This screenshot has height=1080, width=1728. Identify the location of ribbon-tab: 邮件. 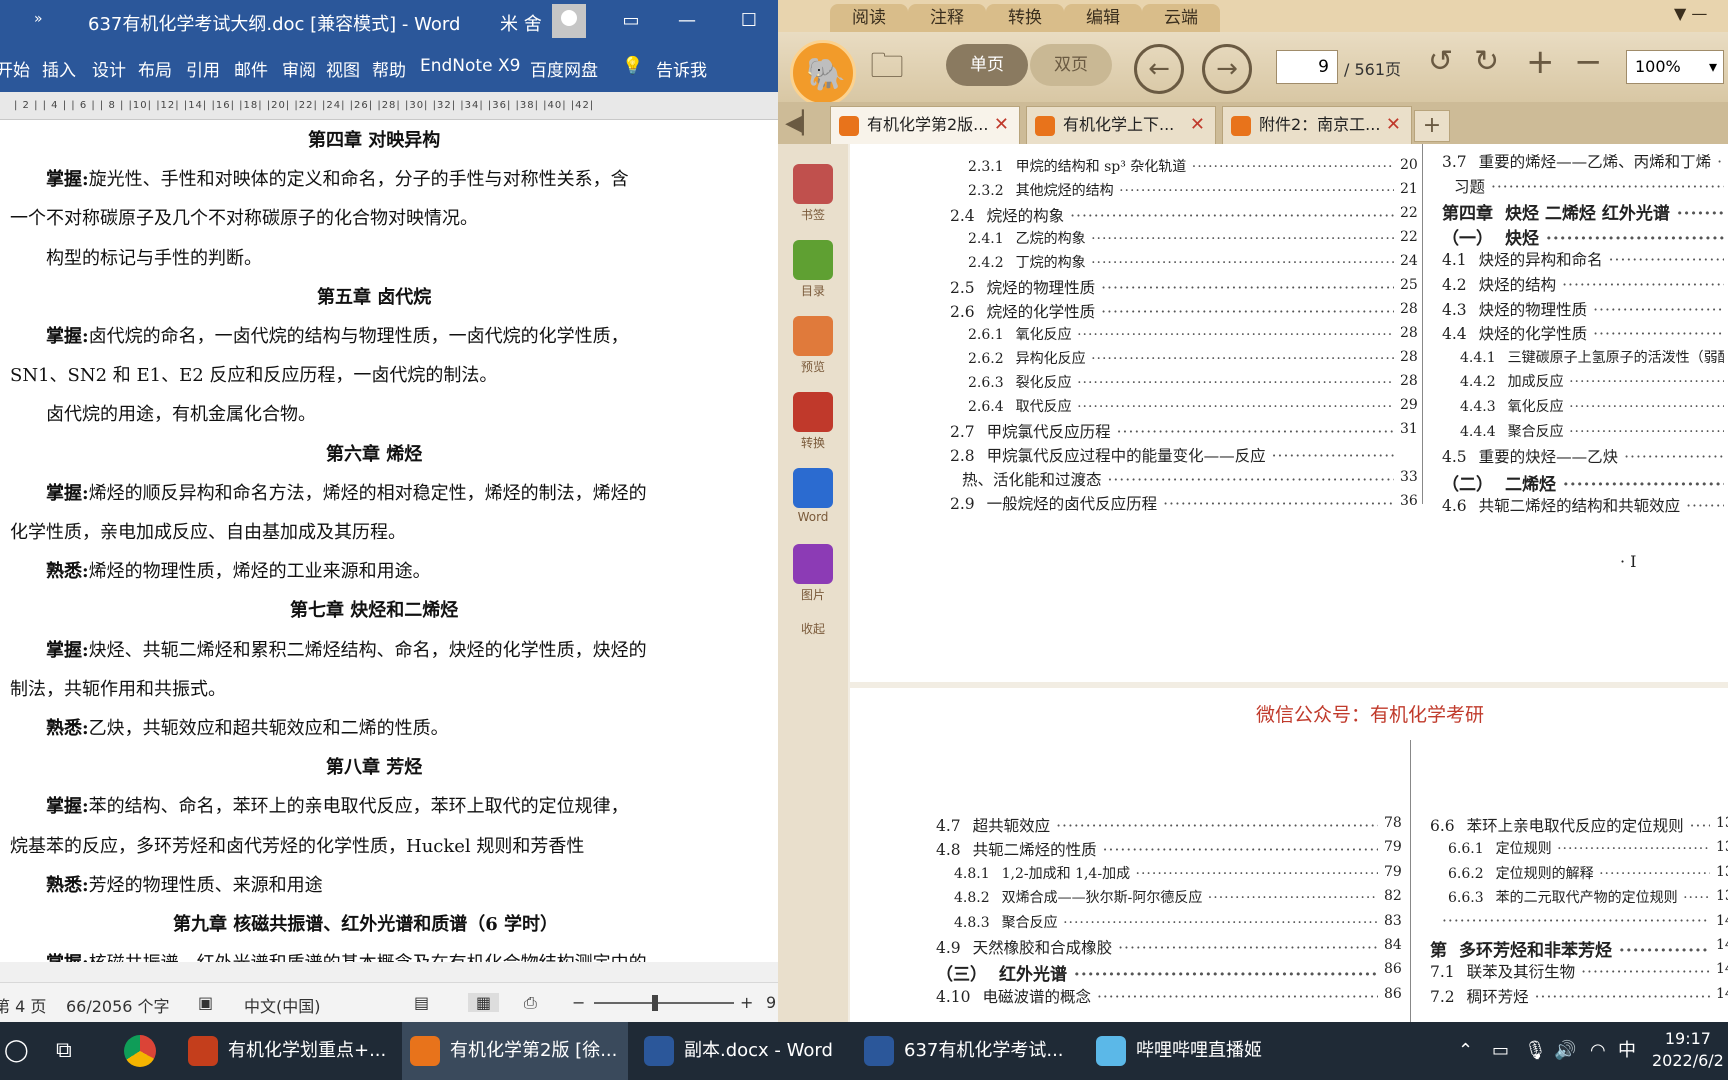
(251, 68).